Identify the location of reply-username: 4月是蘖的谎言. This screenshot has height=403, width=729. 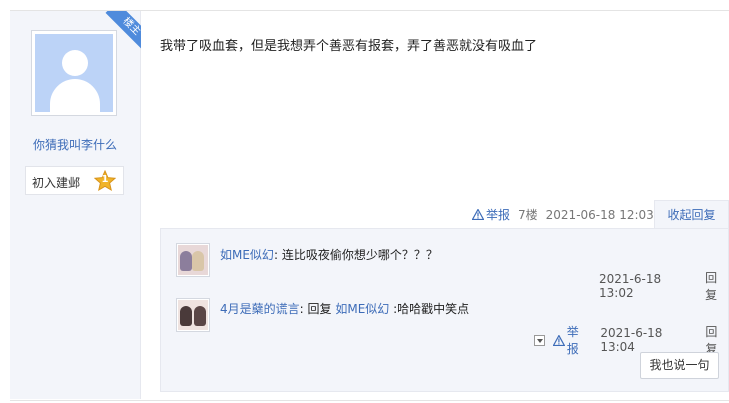
(260, 309).